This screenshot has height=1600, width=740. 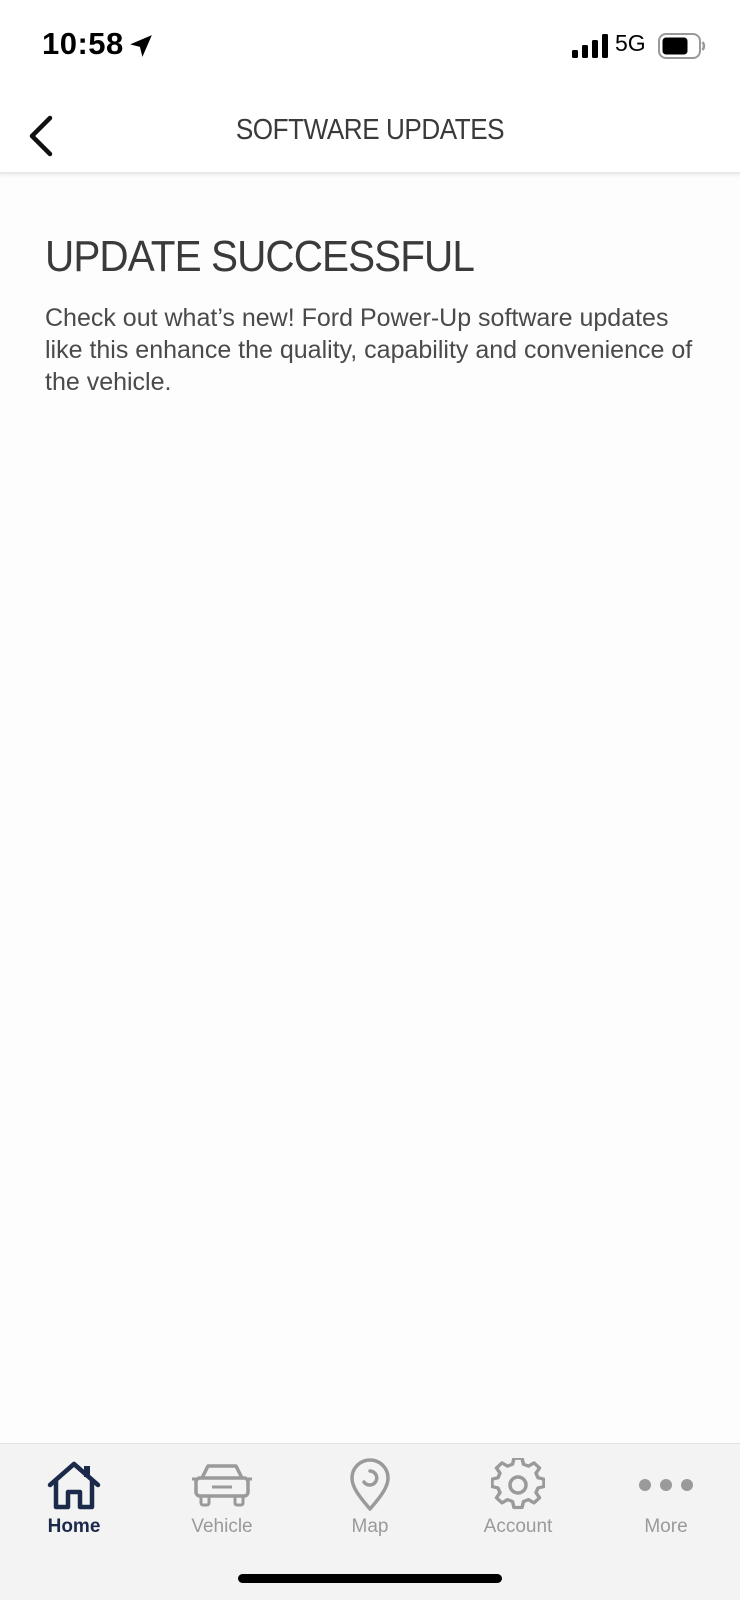 What do you see at coordinates (83, 43) in the screenshot?
I see `status-time: 10:58` at bounding box center [83, 43].